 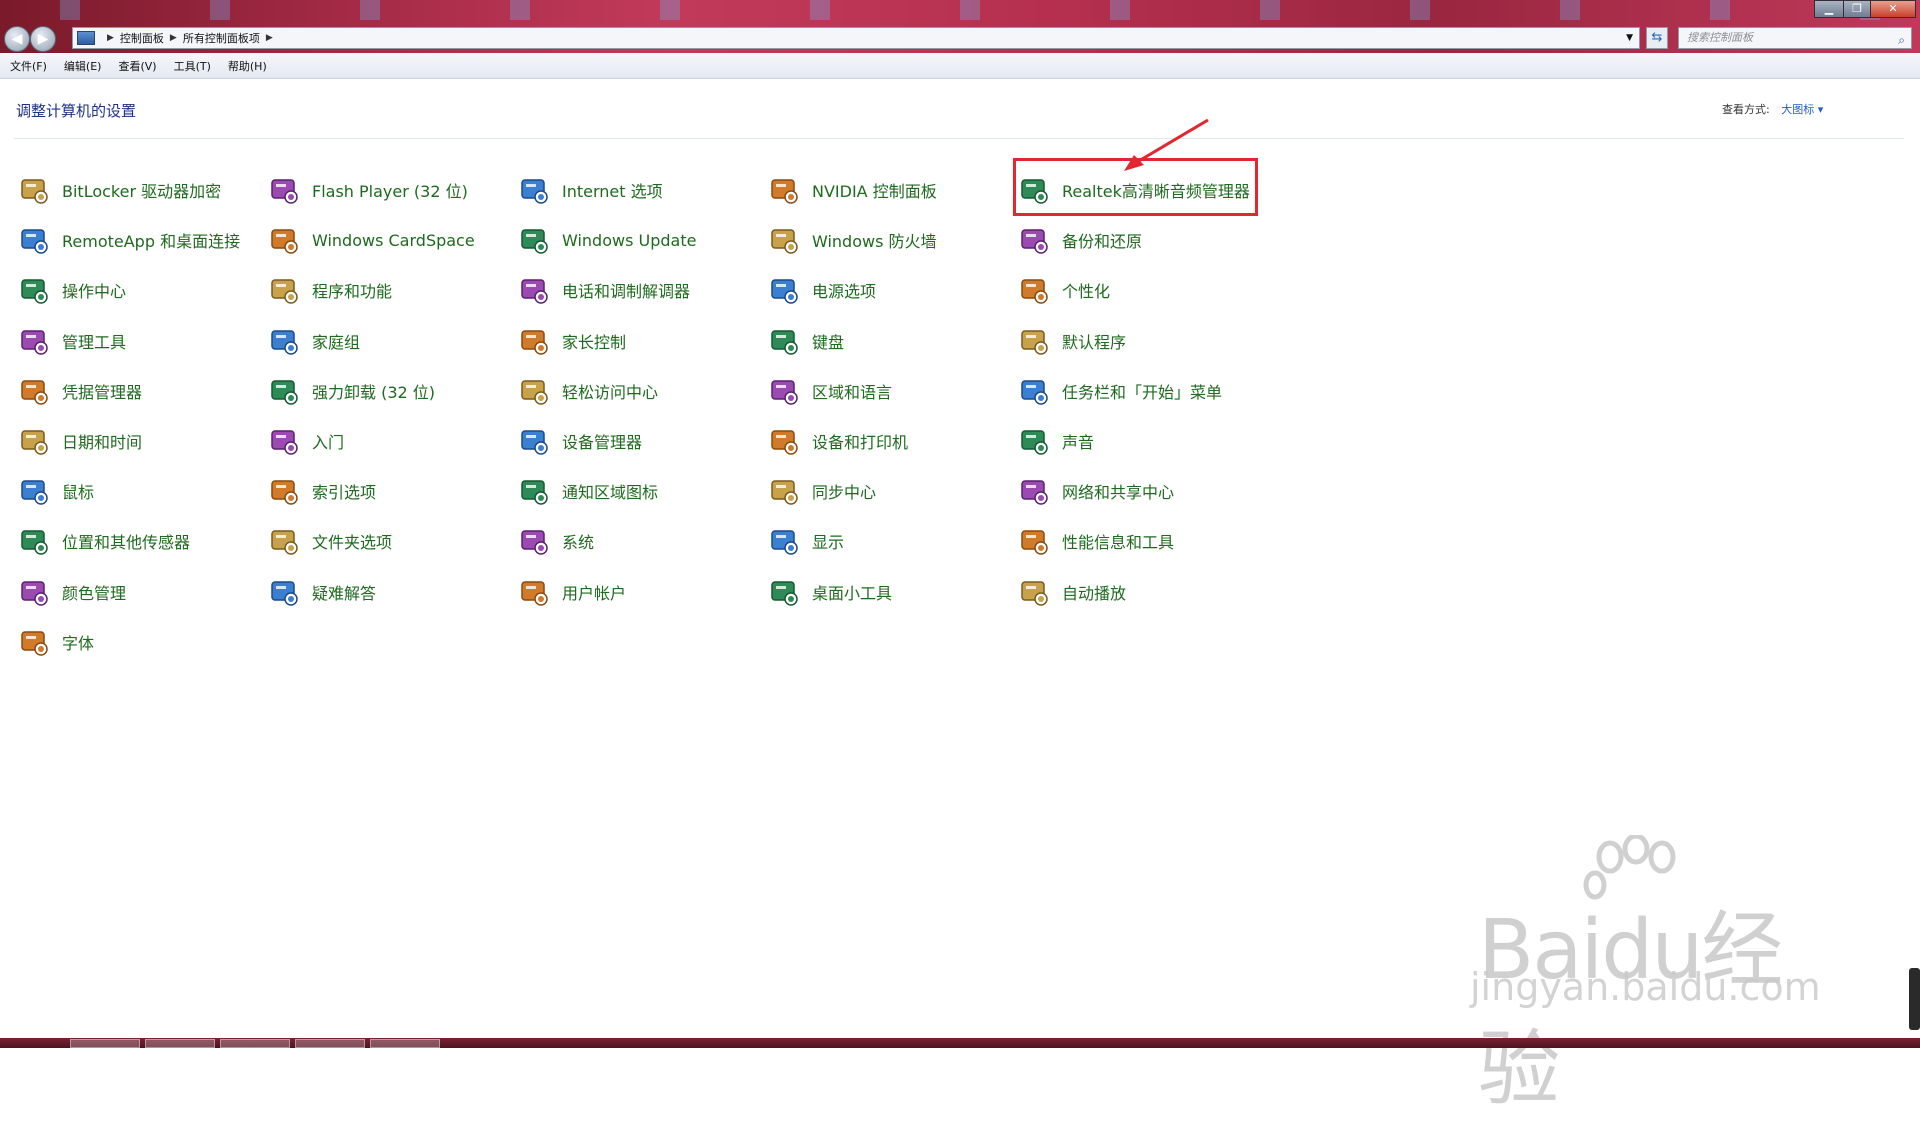 I want to click on control-panel-item: Windows CardSpace, so click(x=371, y=240).